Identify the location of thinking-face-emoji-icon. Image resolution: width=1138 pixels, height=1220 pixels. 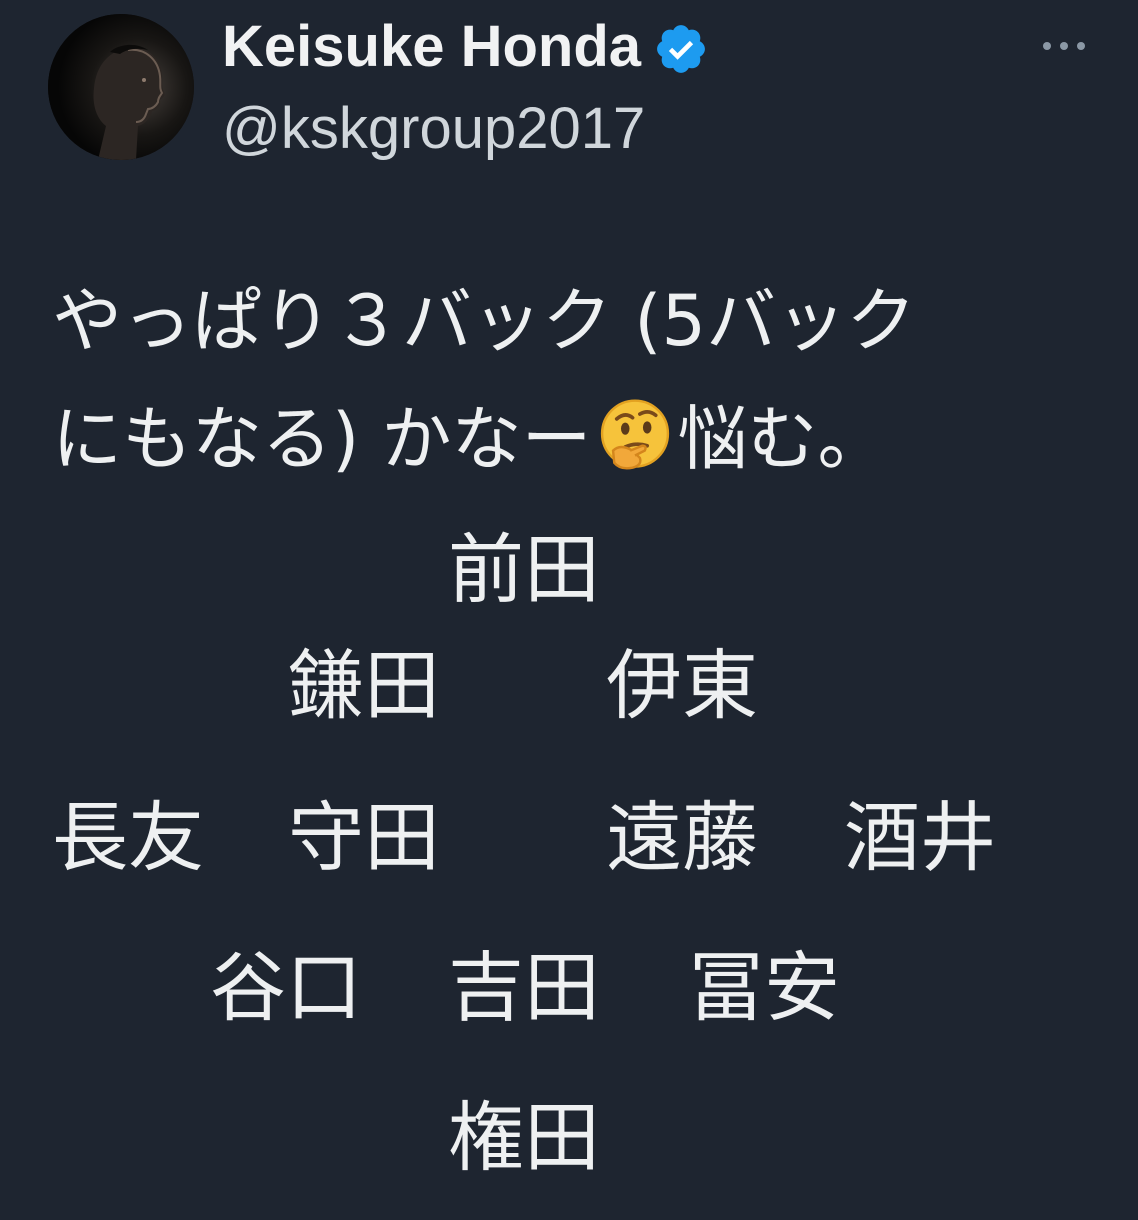
(634, 434).